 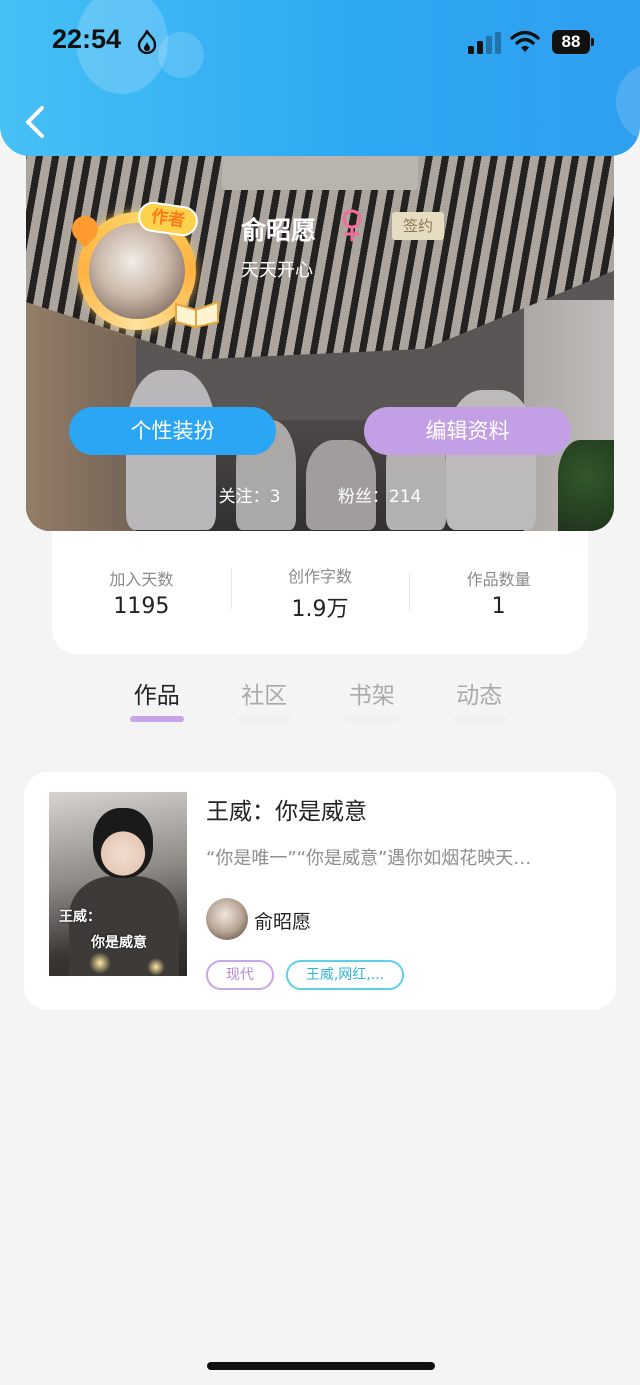 What do you see at coordinates (250, 497) in the screenshot?
I see `following-count: 关注：3` at bounding box center [250, 497].